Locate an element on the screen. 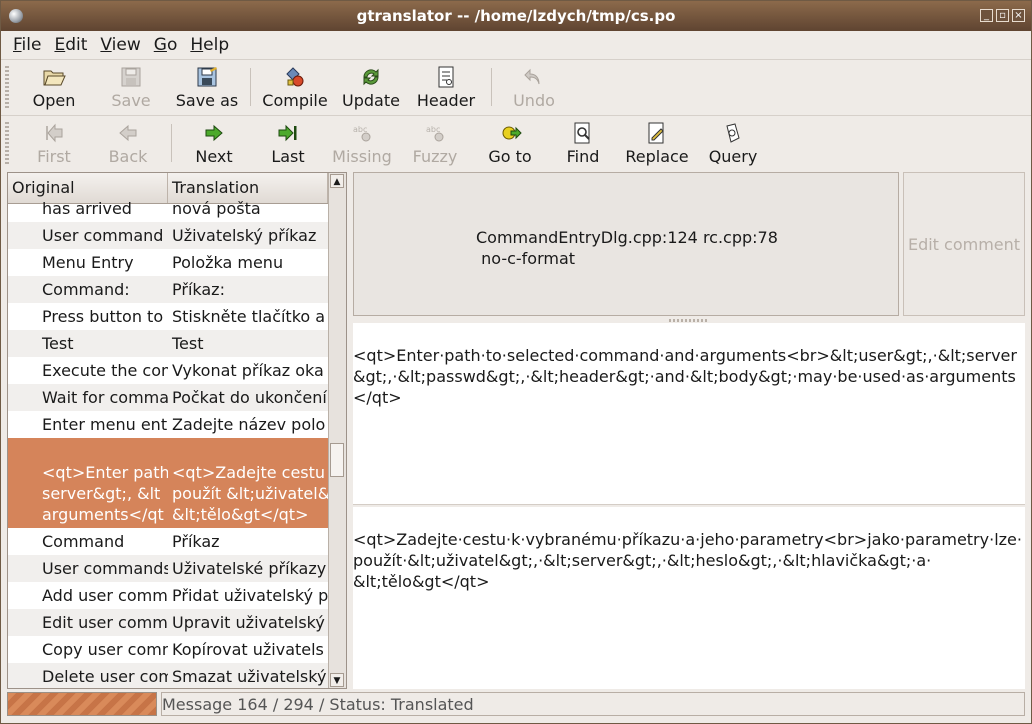 Image resolution: width=1032 pixels, height=724 pixels. table-row: Delete user commandSmazat uživatelský is located at coordinates (168, 675).